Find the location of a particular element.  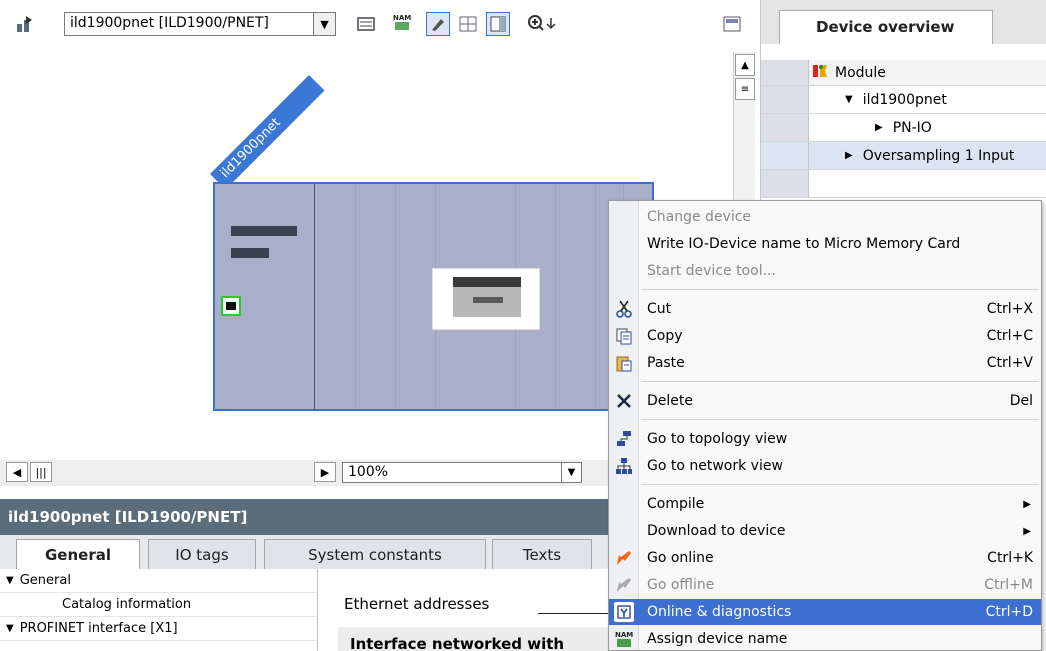

menu-item-label: Online & diagnostics is located at coordinates (719, 612).